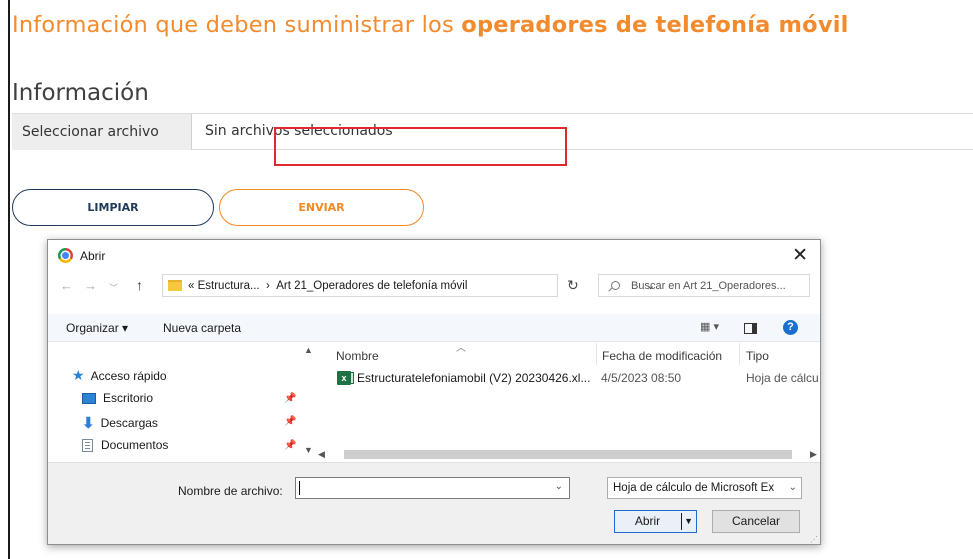 Image resolution: width=973 pixels, height=559 pixels. What do you see at coordinates (237, 25) in the screenshot?
I see `page-title-regular: Información que deben suministrar los` at bounding box center [237, 25].